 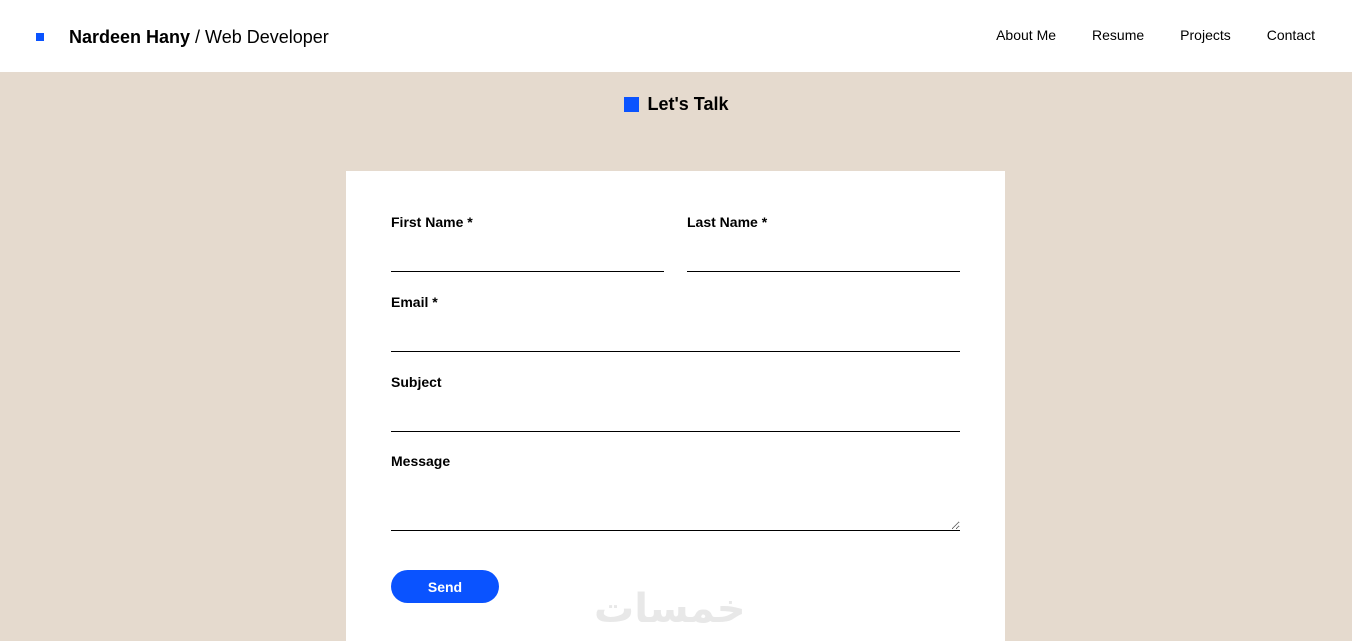 What do you see at coordinates (414, 302) in the screenshot?
I see `email-label: Email *` at bounding box center [414, 302].